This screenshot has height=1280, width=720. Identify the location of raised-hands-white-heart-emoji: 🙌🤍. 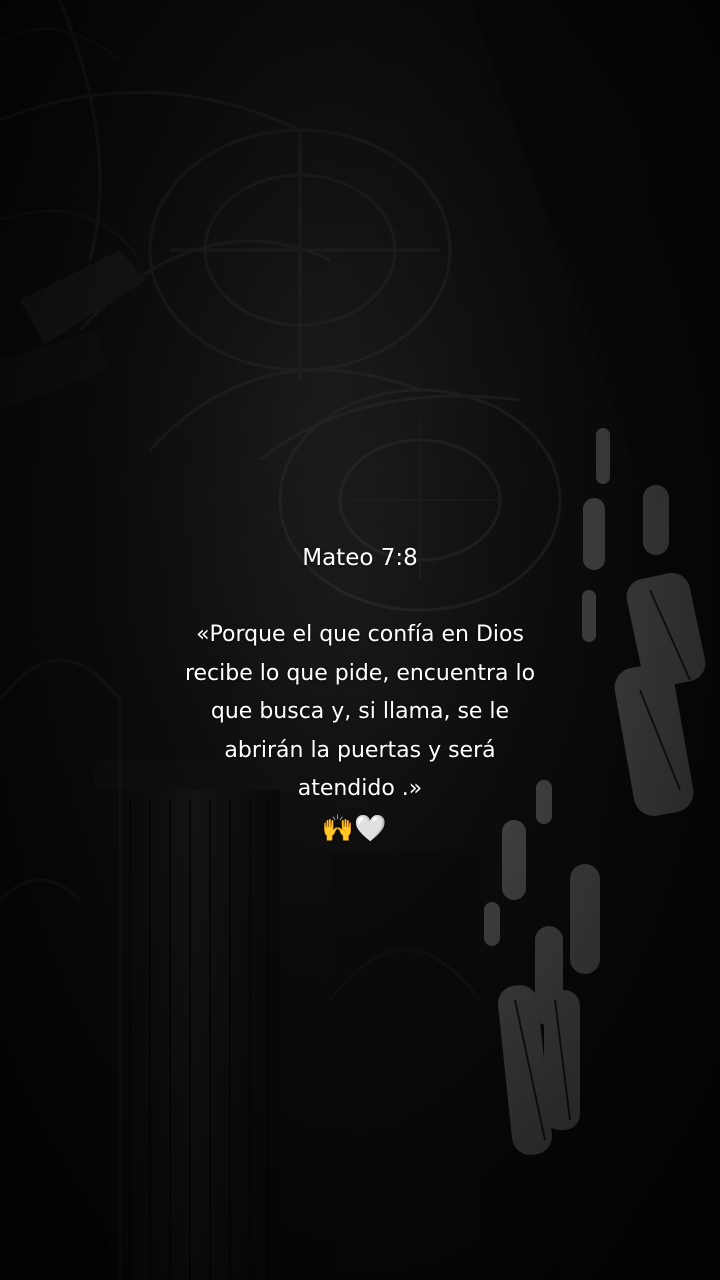
(354, 828).